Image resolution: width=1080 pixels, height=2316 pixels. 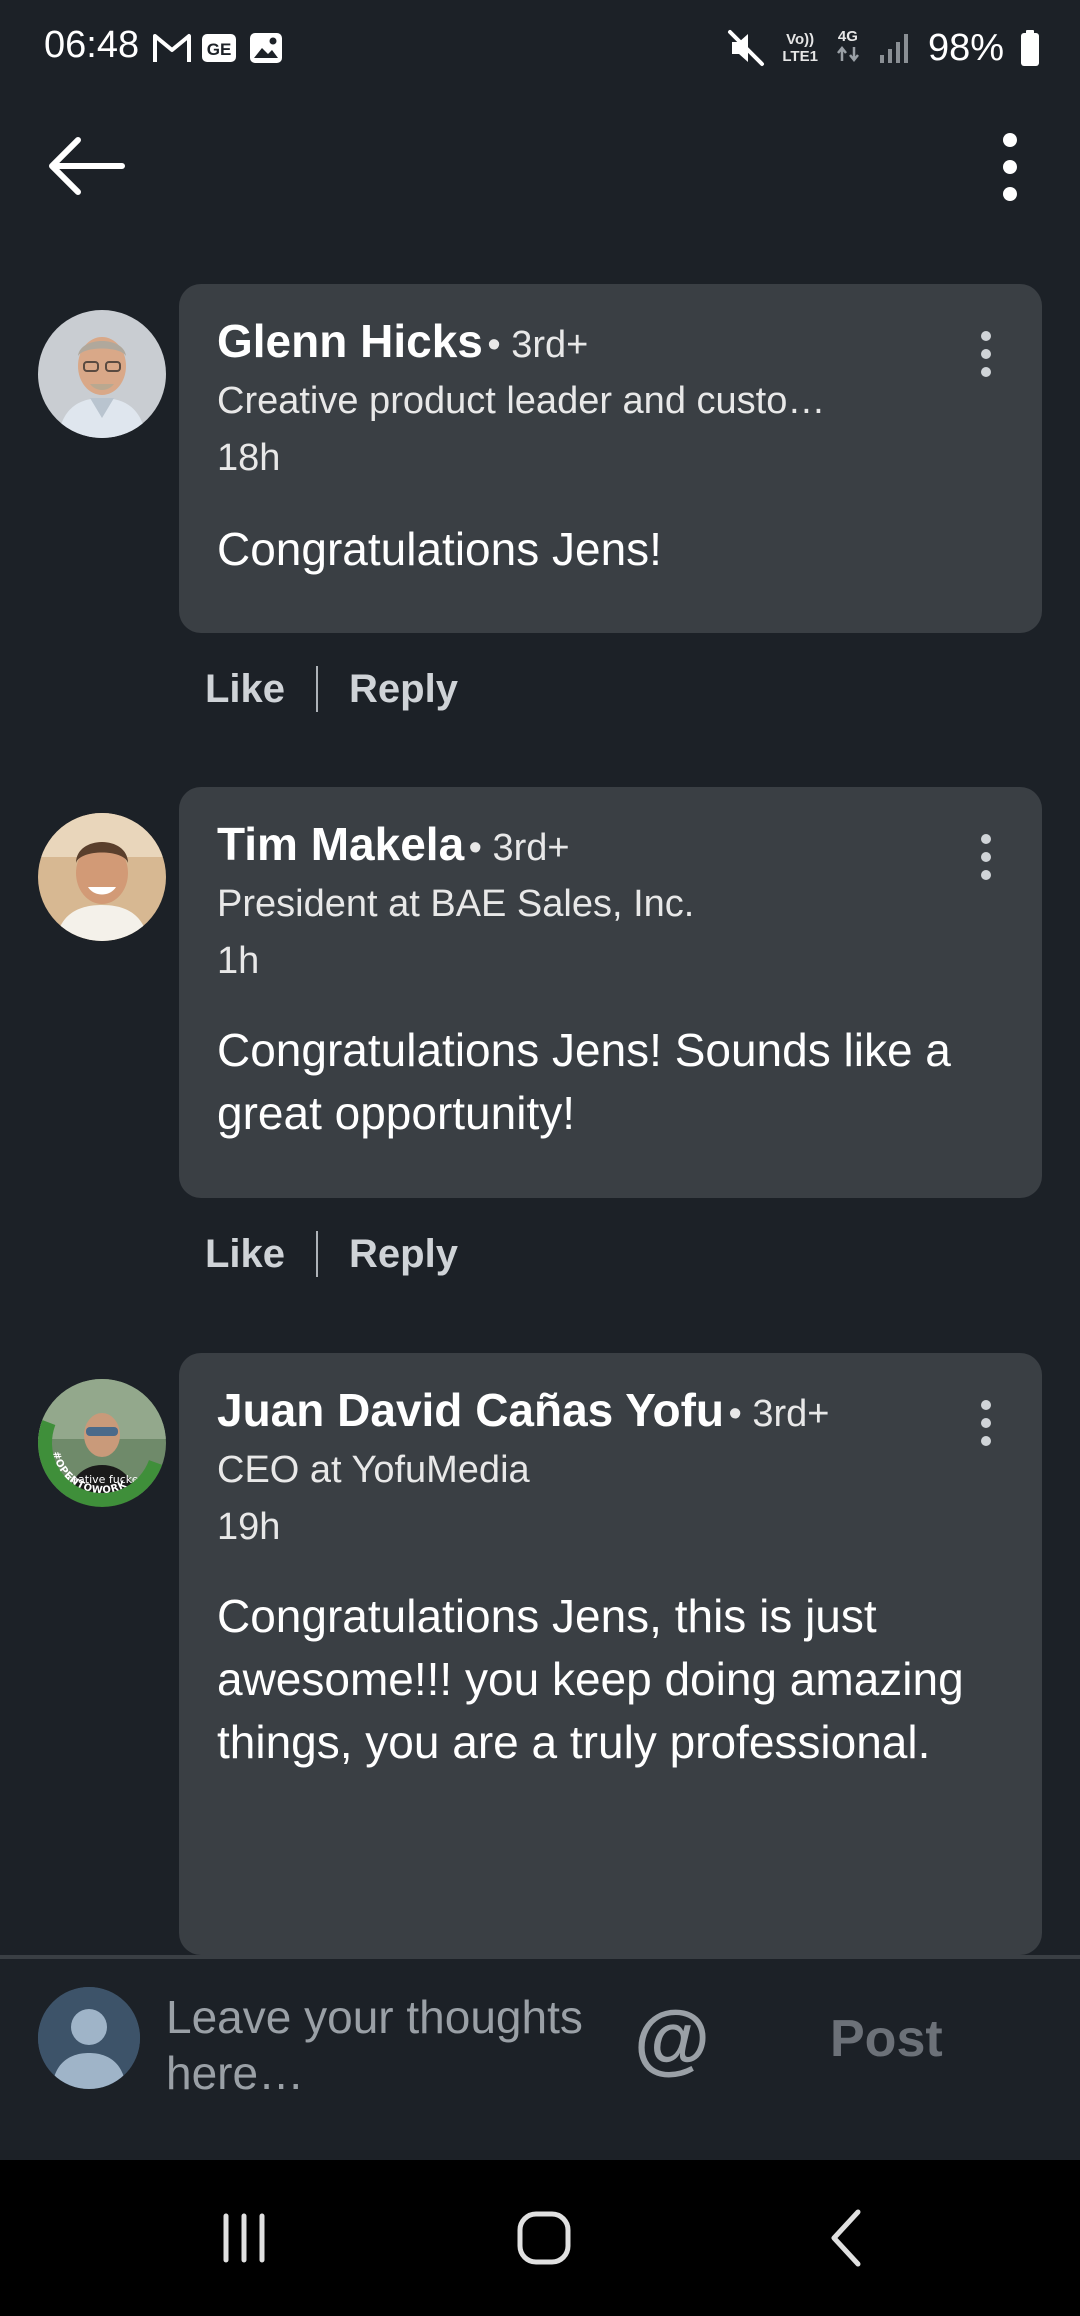 I want to click on back-button, so click(x=85, y=166).